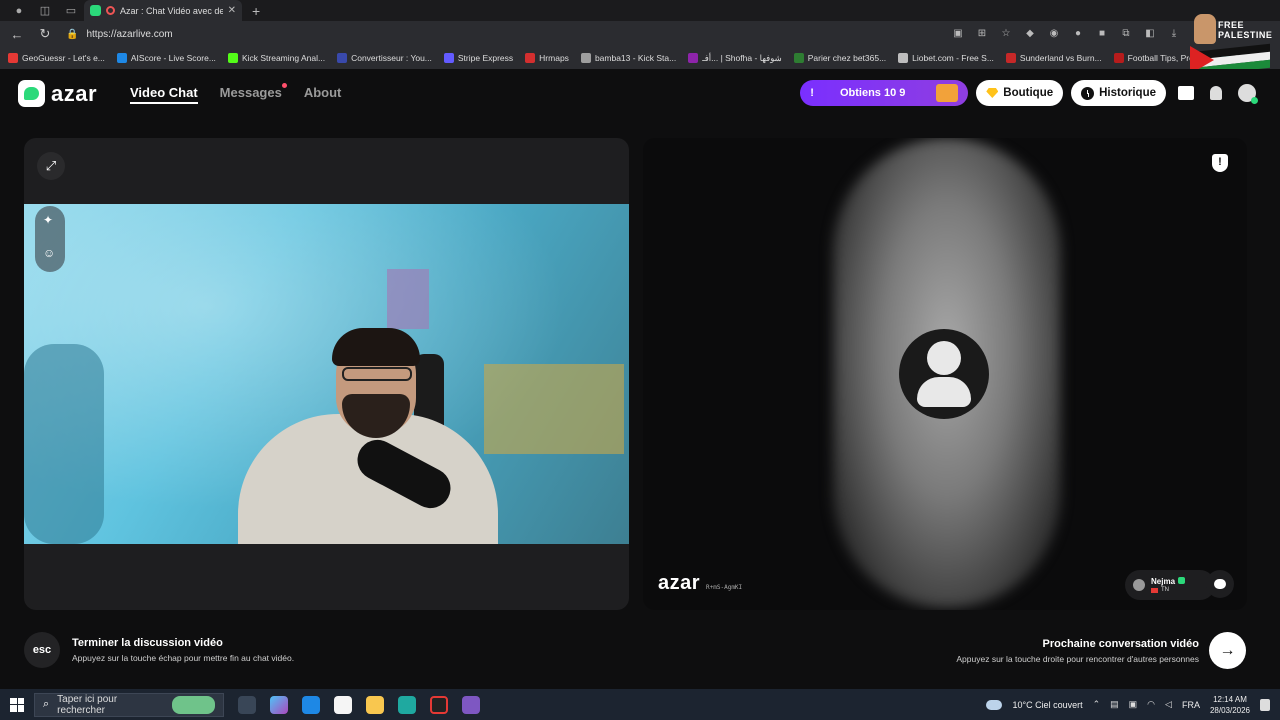  What do you see at coordinates (1114, 704) in the screenshot?
I see `network-icon: ▤` at bounding box center [1114, 704].